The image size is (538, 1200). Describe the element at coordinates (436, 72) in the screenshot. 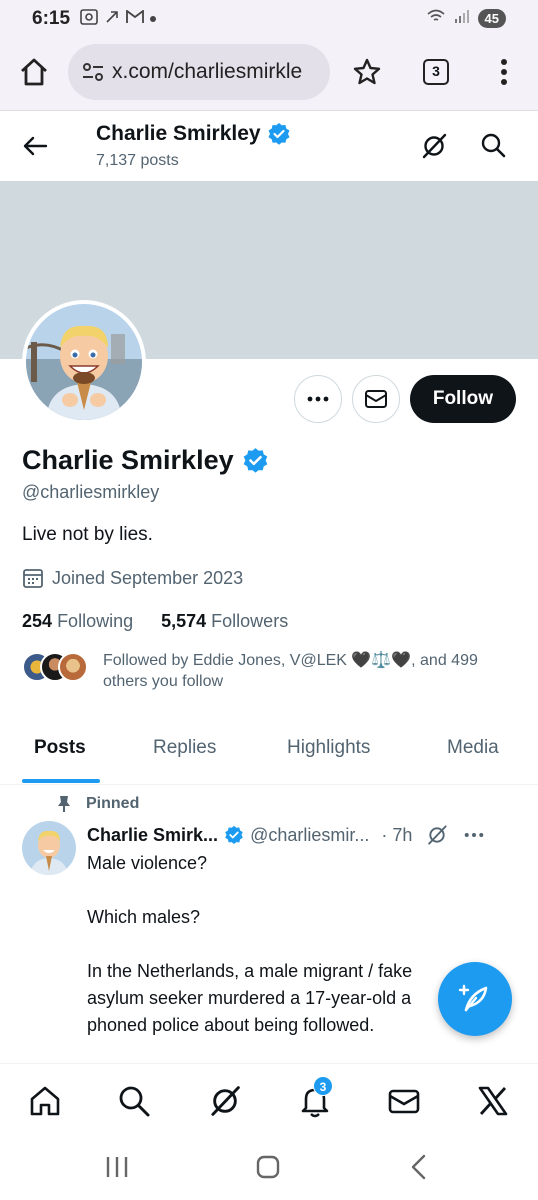

I see `tab-switcher-button: 3` at that location.